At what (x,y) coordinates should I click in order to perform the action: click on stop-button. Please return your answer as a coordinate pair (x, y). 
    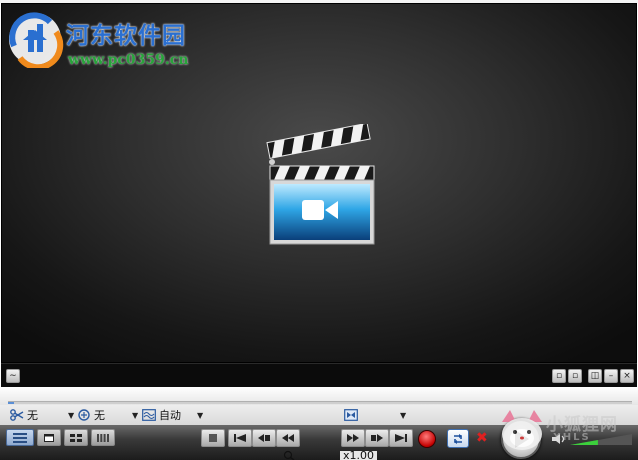
    Looking at the image, I should click on (213, 438).